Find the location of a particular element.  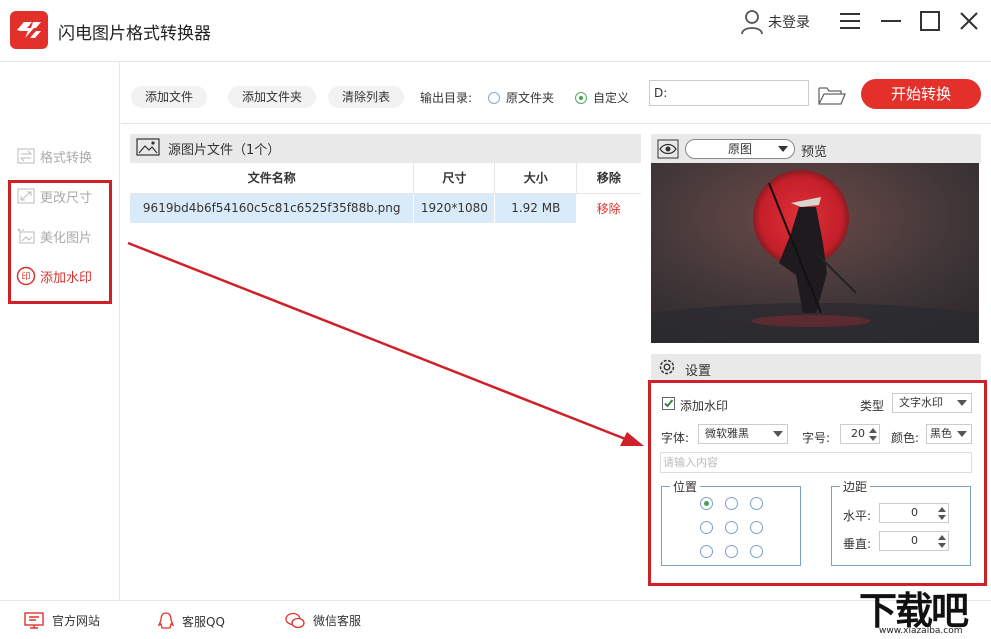

maximize-button is located at coordinates (930, 21).